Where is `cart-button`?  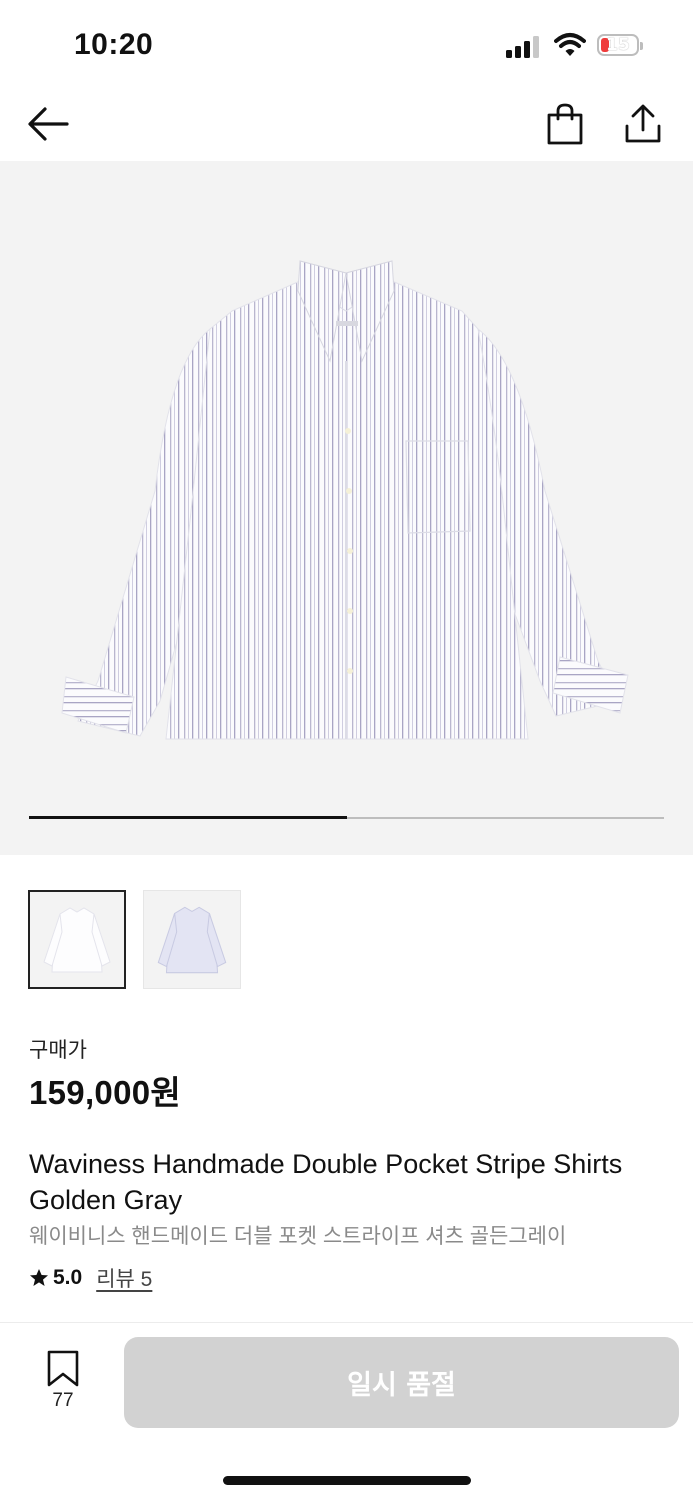 cart-button is located at coordinates (565, 124).